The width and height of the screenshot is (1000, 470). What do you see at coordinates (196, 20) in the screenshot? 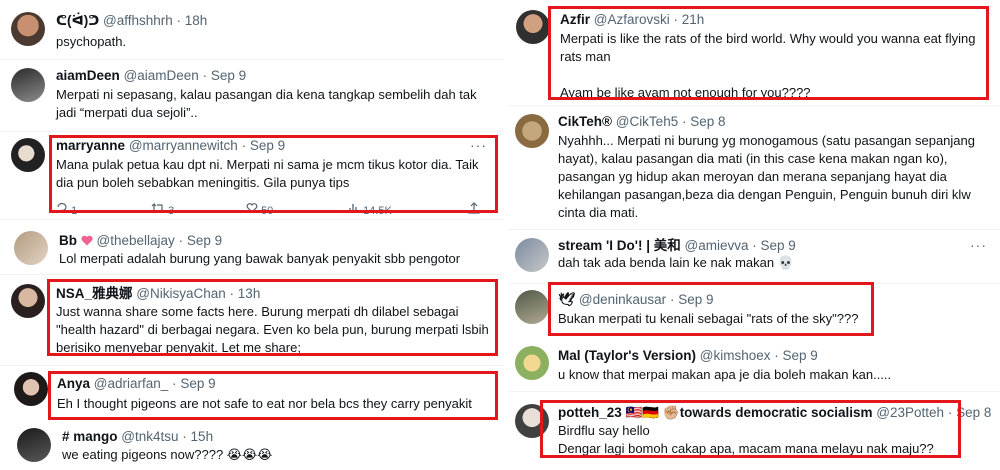
I see `timestamp: 18h` at bounding box center [196, 20].